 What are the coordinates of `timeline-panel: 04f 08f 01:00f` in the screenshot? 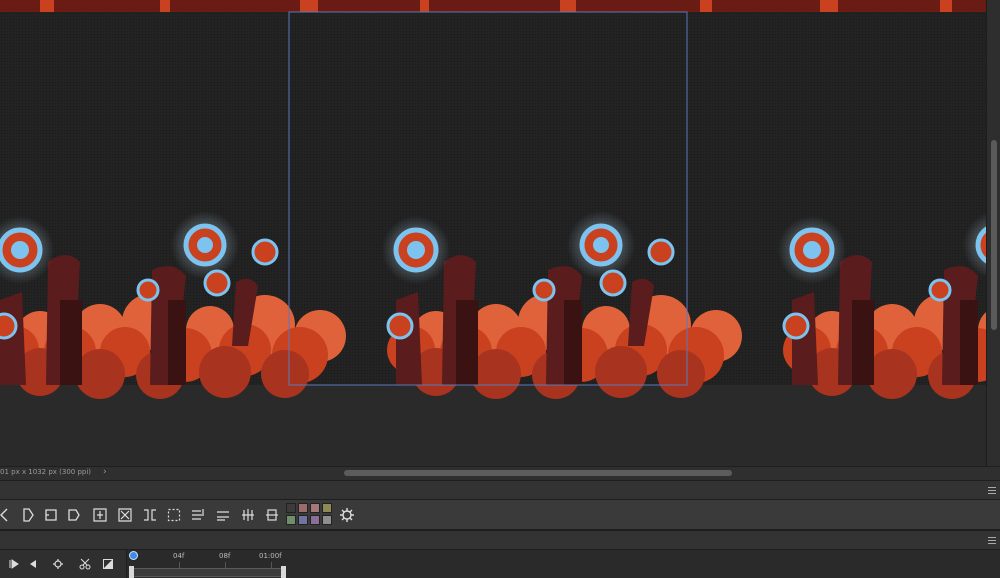 It's located at (500, 564).